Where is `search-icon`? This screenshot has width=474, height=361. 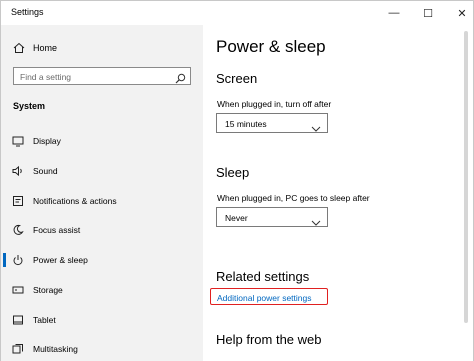 search-icon is located at coordinates (180, 77).